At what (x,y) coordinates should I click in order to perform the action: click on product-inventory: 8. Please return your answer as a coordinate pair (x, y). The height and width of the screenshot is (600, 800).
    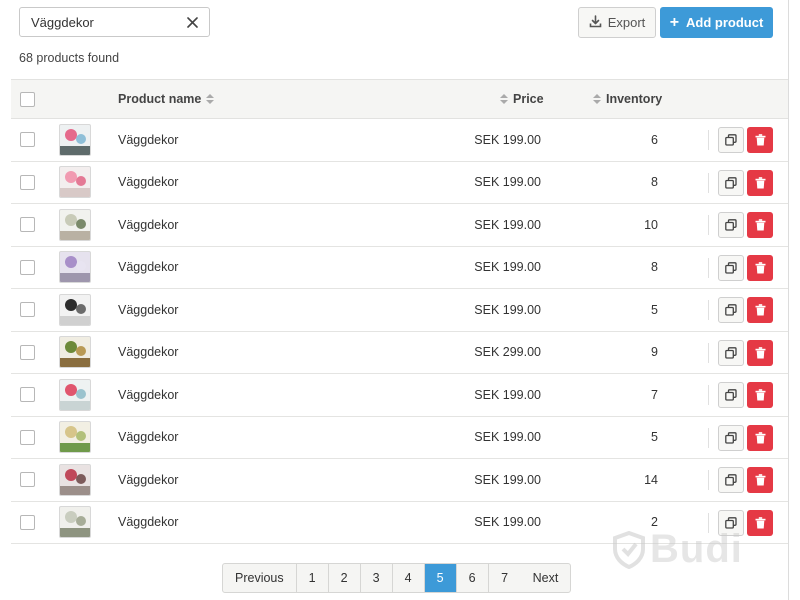
    Looking at the image, I should click on (654, 182).